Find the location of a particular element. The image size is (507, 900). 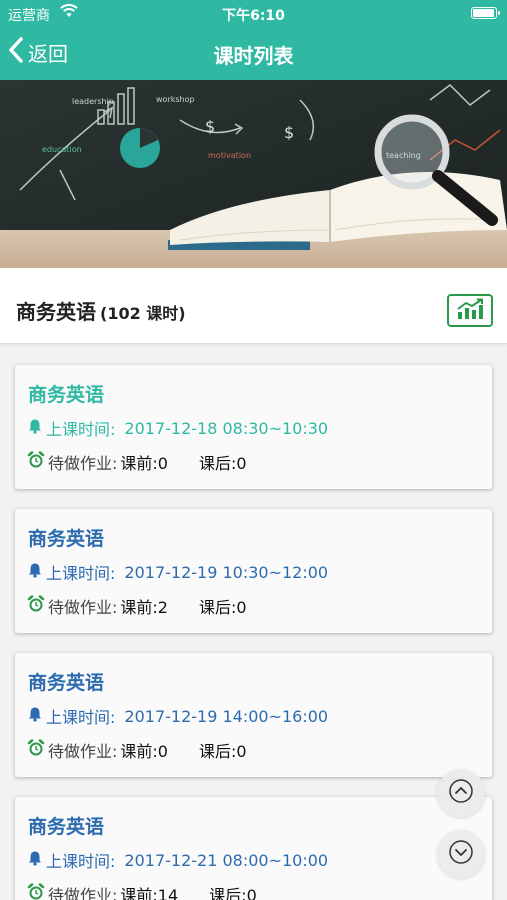

lesson-time-row: 上课时间: 2017-12-18 08:30~10:30 is located at coordinates (177, 428).